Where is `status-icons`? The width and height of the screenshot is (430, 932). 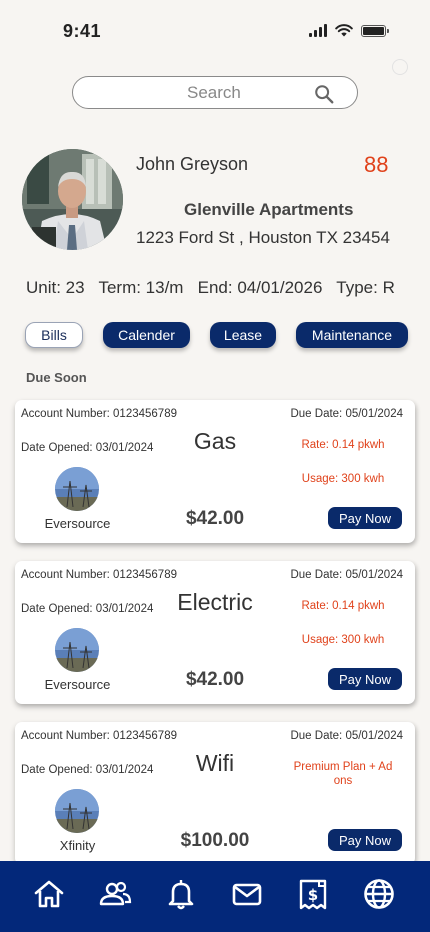 status-icons is located at coordinates (349, 30).